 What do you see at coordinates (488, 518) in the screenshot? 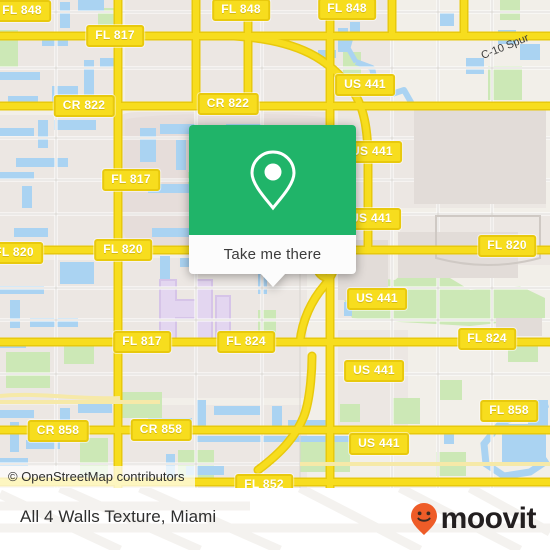
I see `moovit-wordmark: moovit` at bounding box center [488, 518].